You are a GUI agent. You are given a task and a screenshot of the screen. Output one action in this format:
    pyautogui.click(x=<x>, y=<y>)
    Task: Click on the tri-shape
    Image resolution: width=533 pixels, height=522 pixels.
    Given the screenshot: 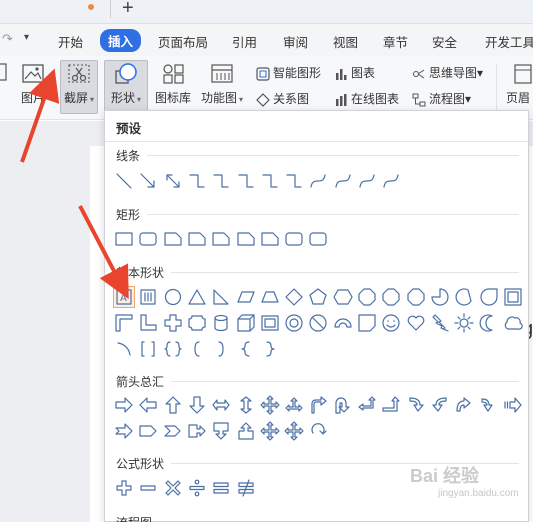 What is the action you would take?
    pyautogui.click(x=197, y=297)
    